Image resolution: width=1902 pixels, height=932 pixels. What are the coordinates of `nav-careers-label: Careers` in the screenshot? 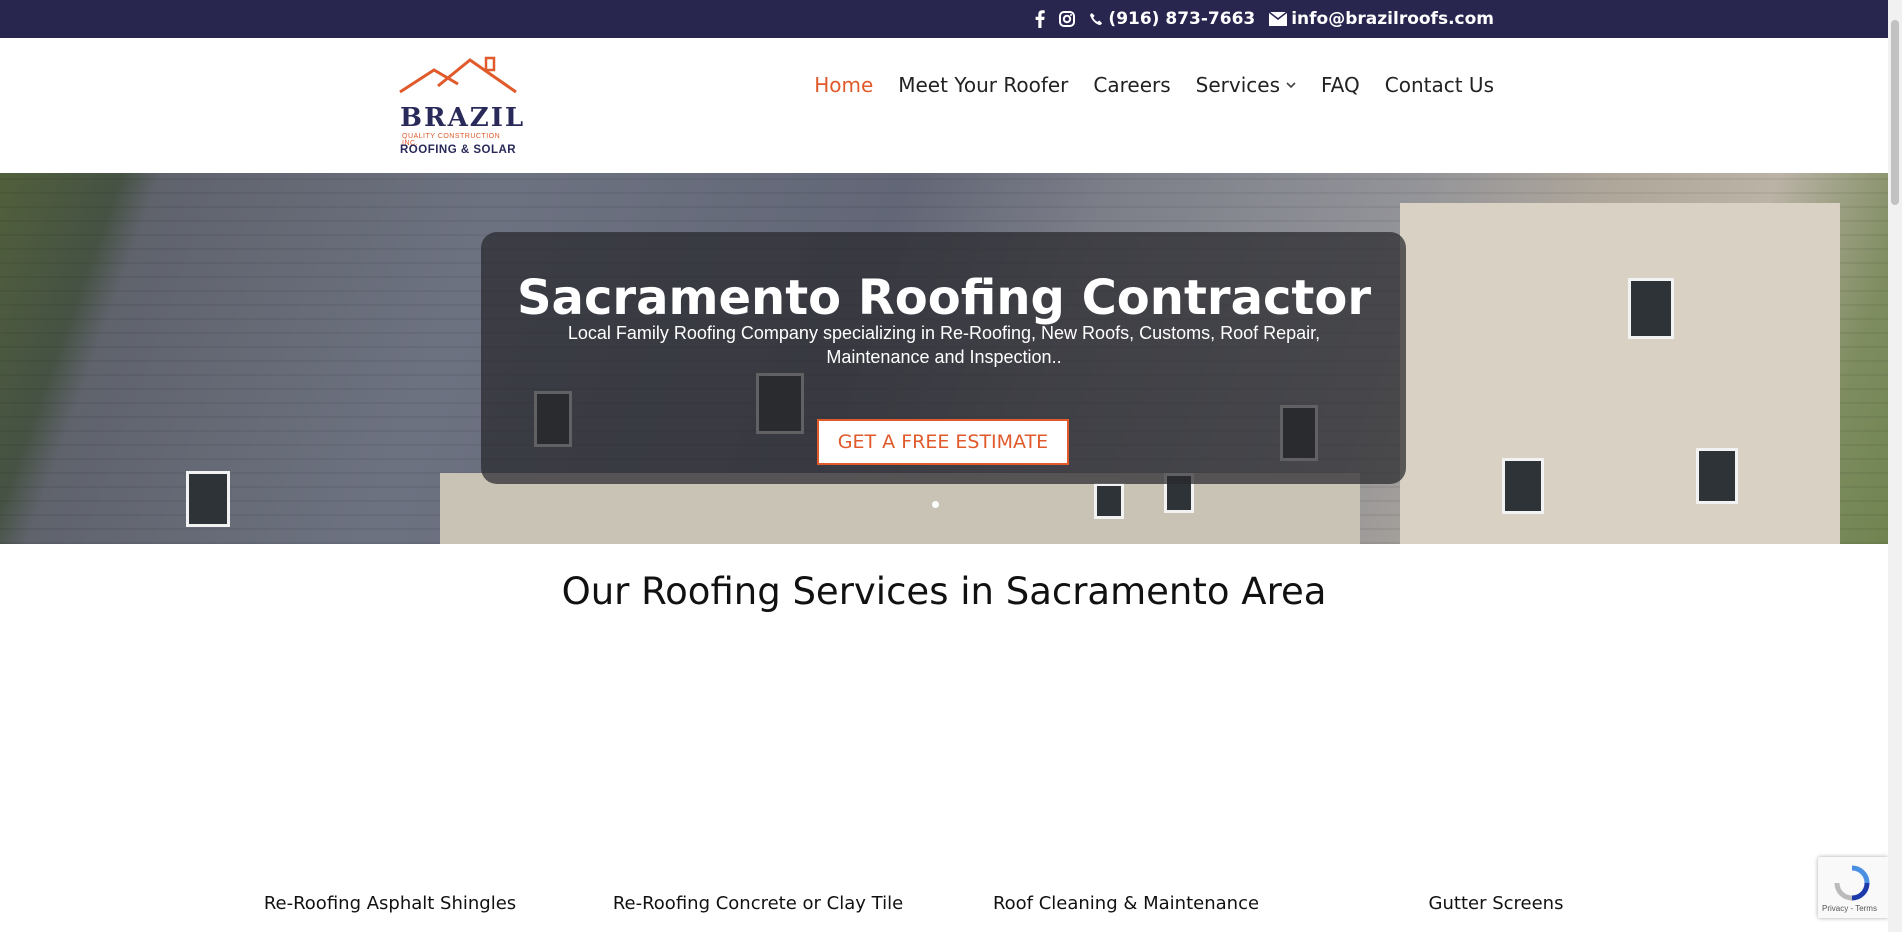 It's located at (1132, 85).